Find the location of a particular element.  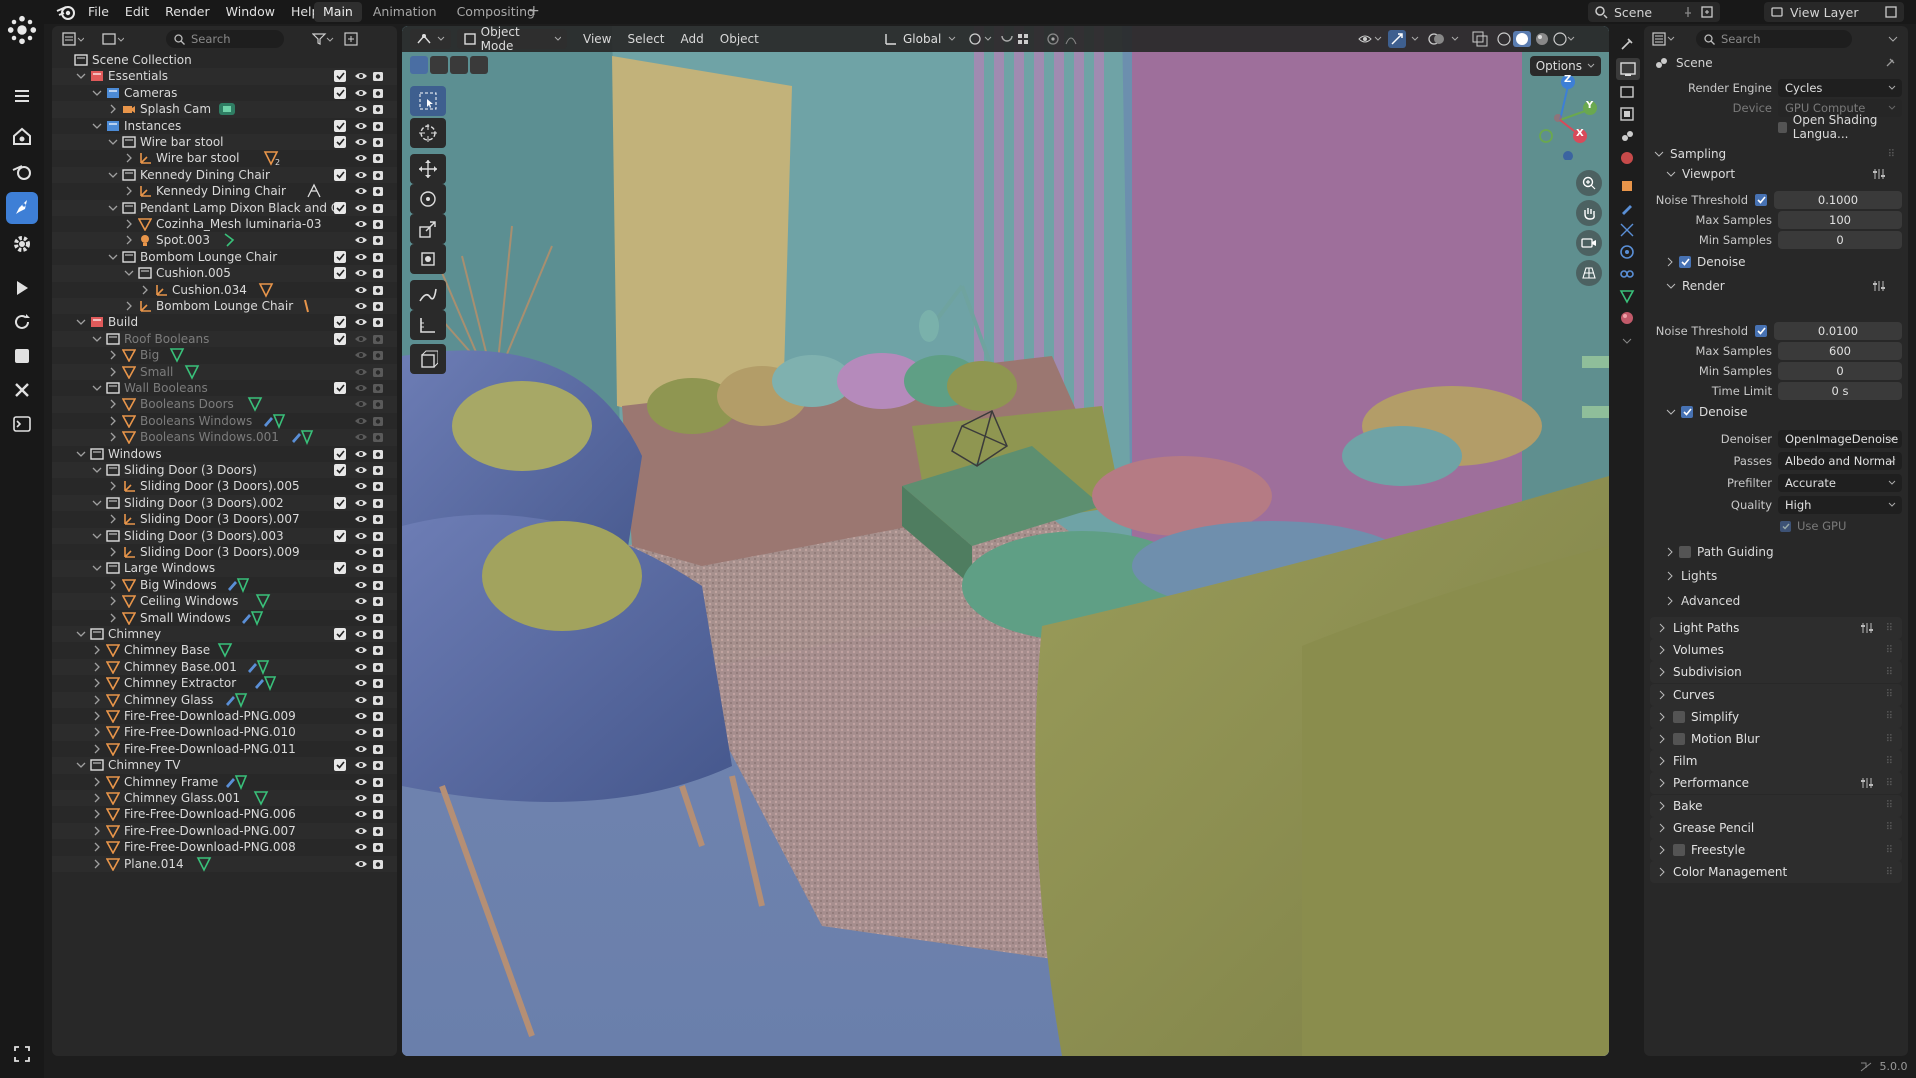

outliner-row: Fire-Free-Download-PNG.010 is located at coordinates (224, 732).